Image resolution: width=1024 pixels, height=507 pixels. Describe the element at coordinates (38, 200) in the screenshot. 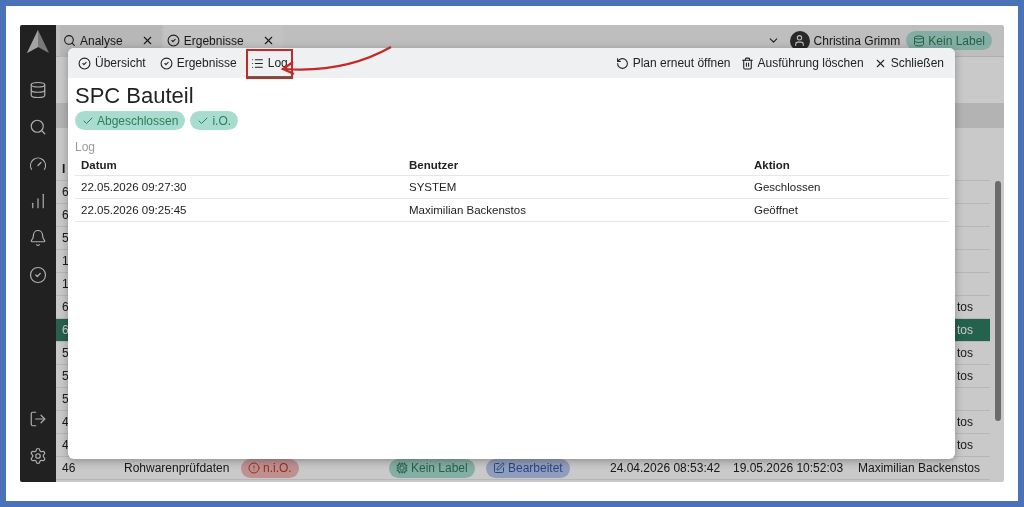

I see `bar-chart-icon` at that location.